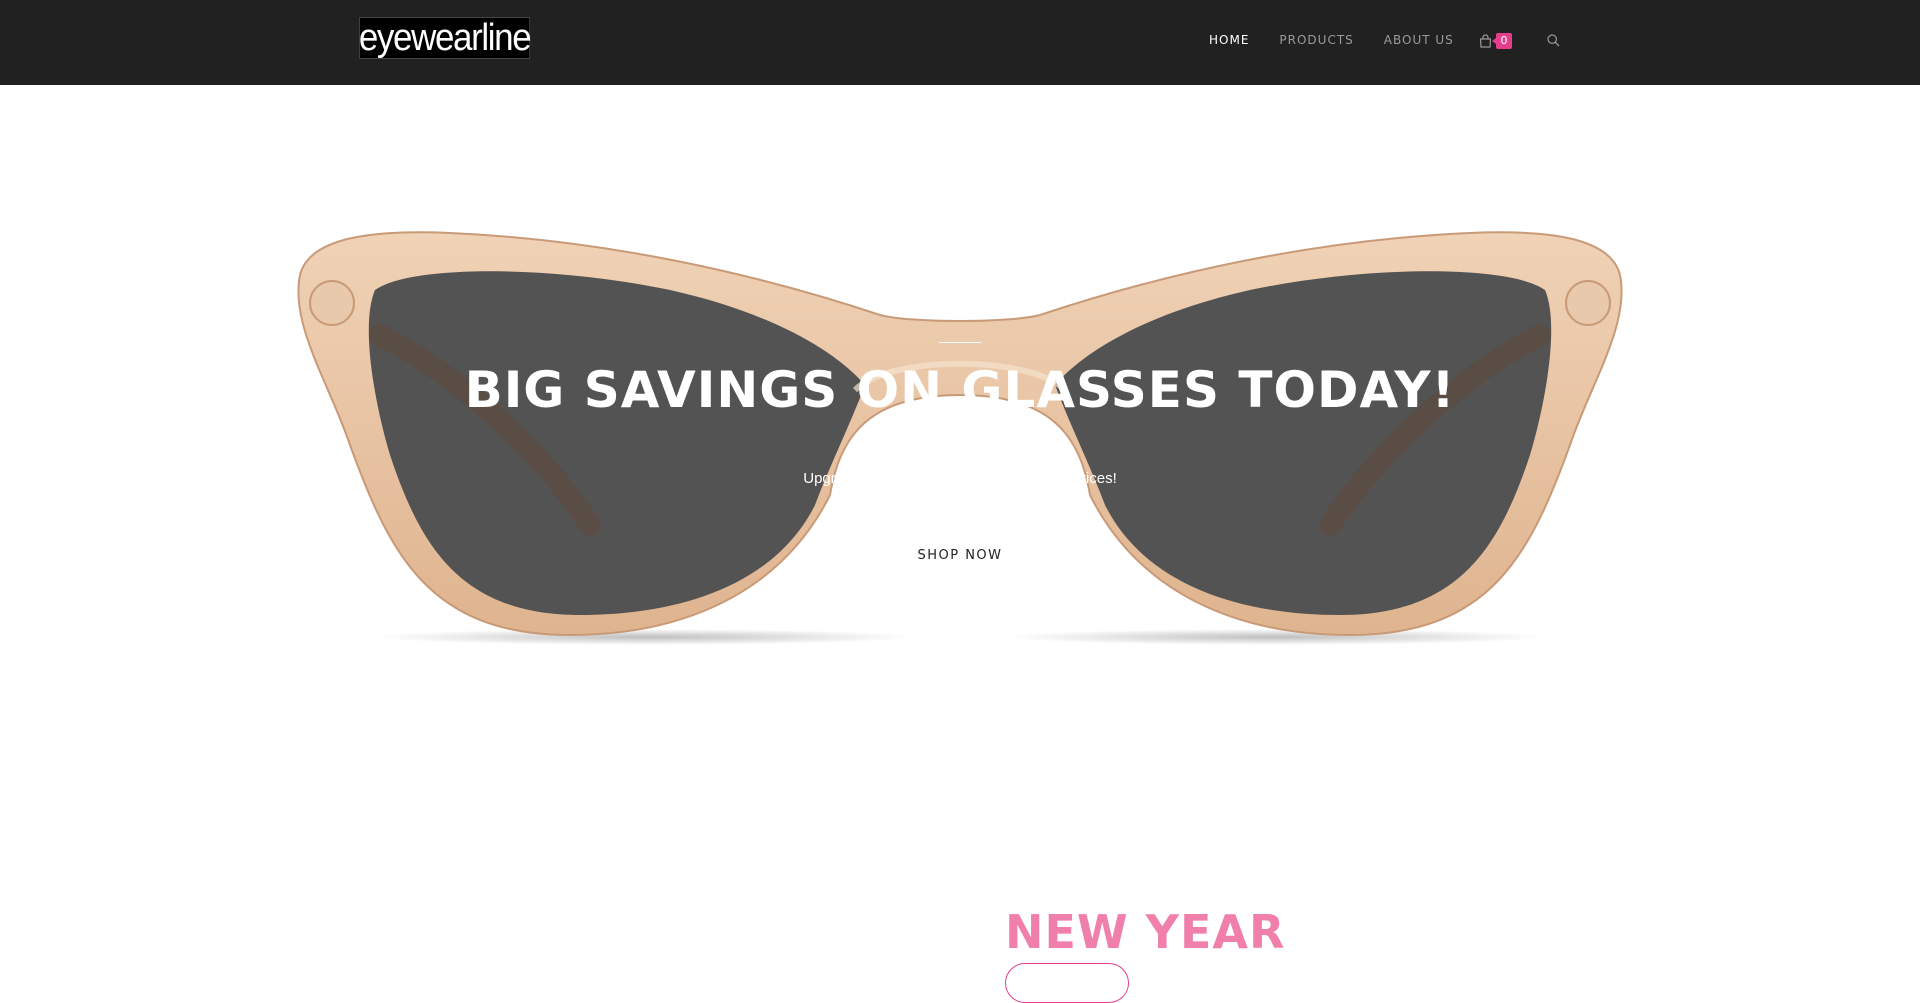  What do you see at coordinates (1553, 43) in the screenshot?
I see `search-icon` at bounding box center [1553, 43].